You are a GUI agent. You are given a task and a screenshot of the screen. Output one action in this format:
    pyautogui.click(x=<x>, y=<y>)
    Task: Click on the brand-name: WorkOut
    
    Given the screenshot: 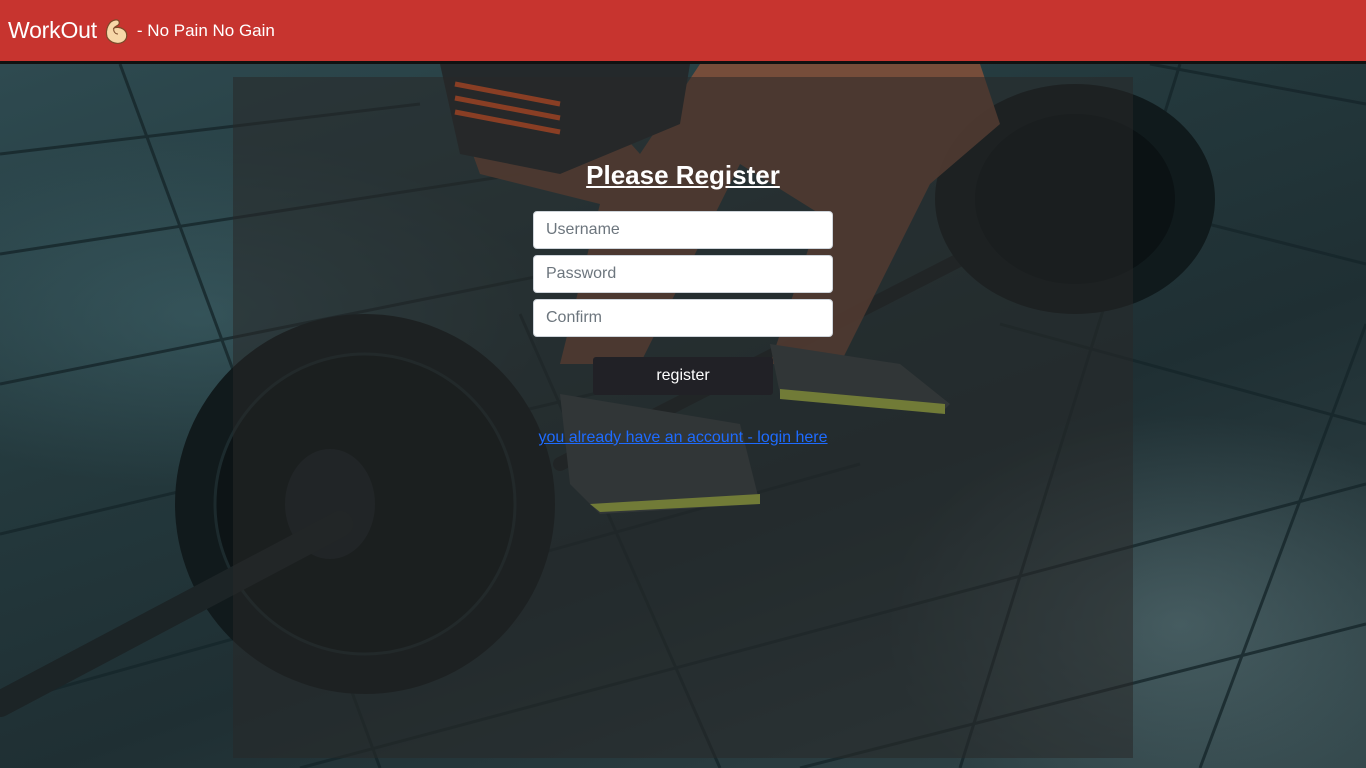 What is the action you would take?
    pyautogui.click(x=52, y=30)
    